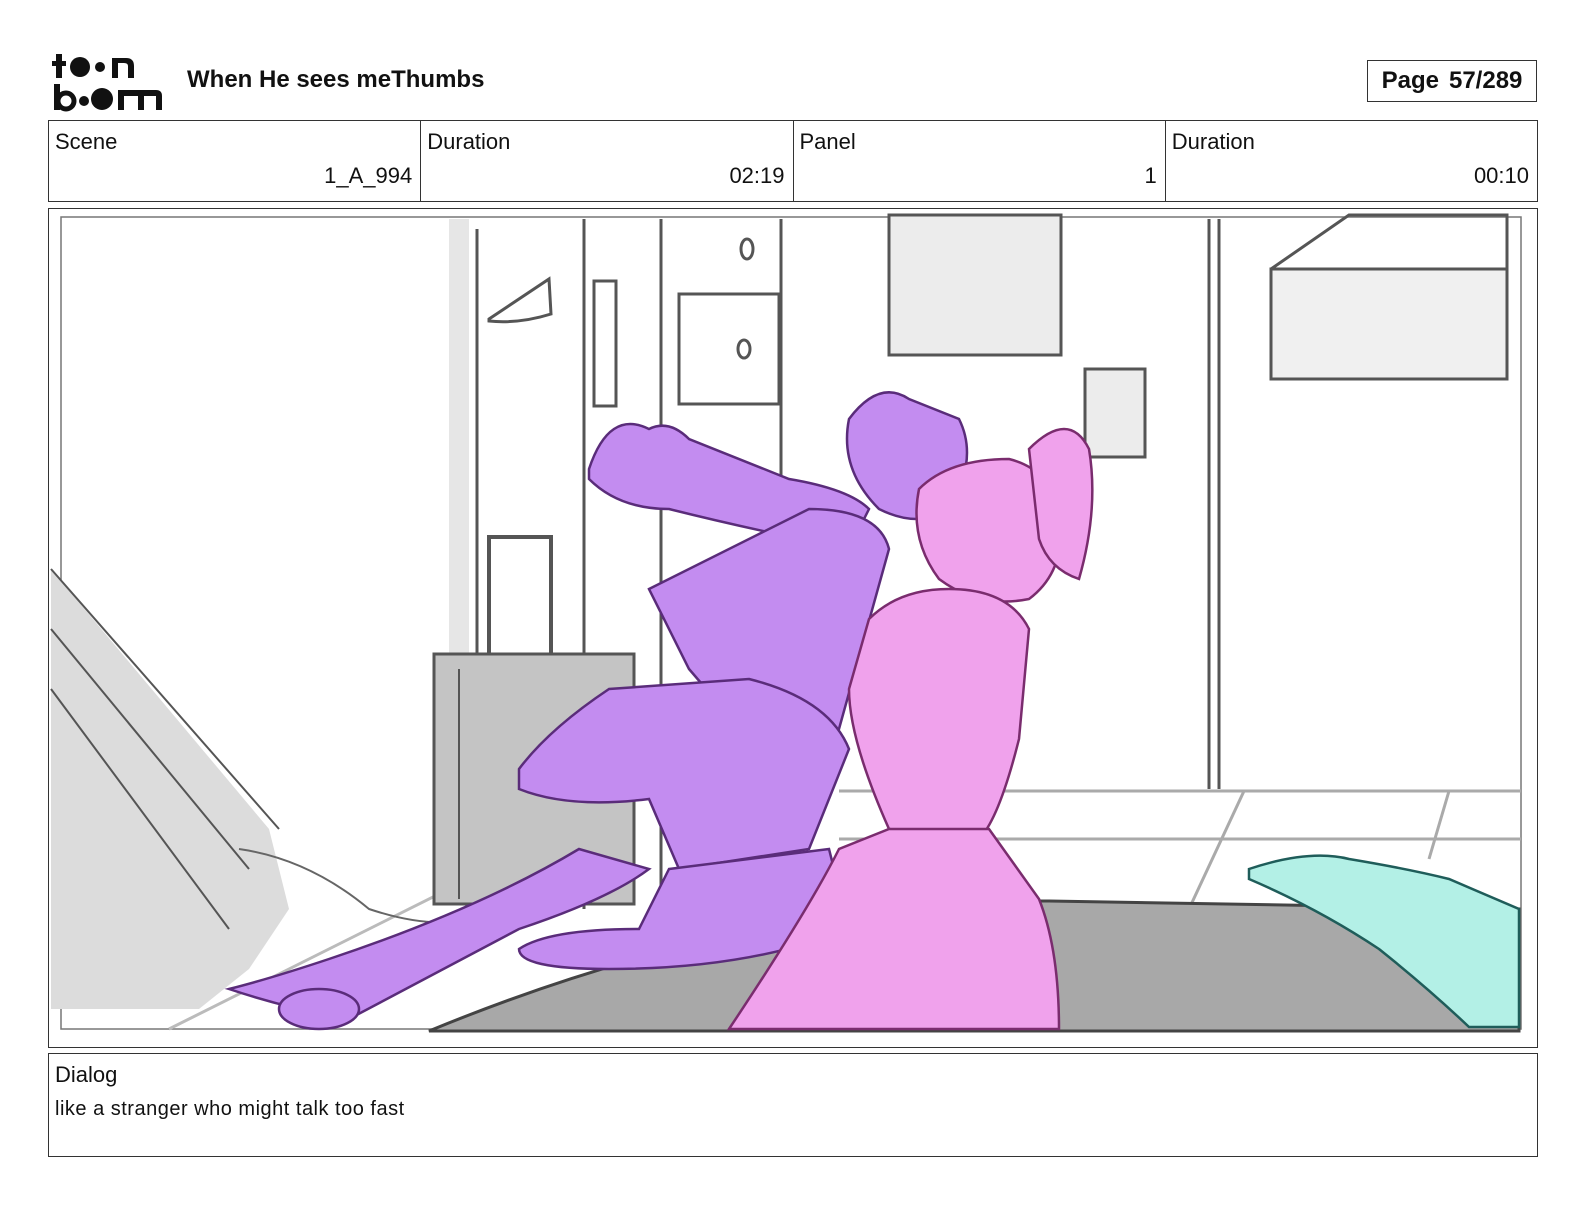  Describe the element at coordinates (235, 161) in the screenshot. I see `scene-cell: Scene 1_A_994` at that location.